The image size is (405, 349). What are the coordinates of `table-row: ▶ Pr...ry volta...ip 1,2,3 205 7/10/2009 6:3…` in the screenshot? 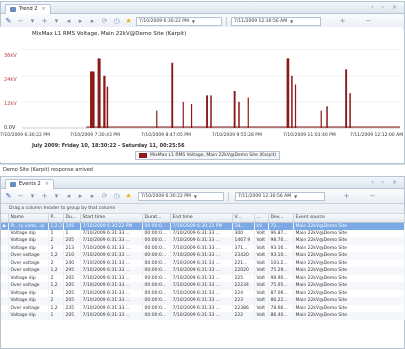 It's located at (203, 226).